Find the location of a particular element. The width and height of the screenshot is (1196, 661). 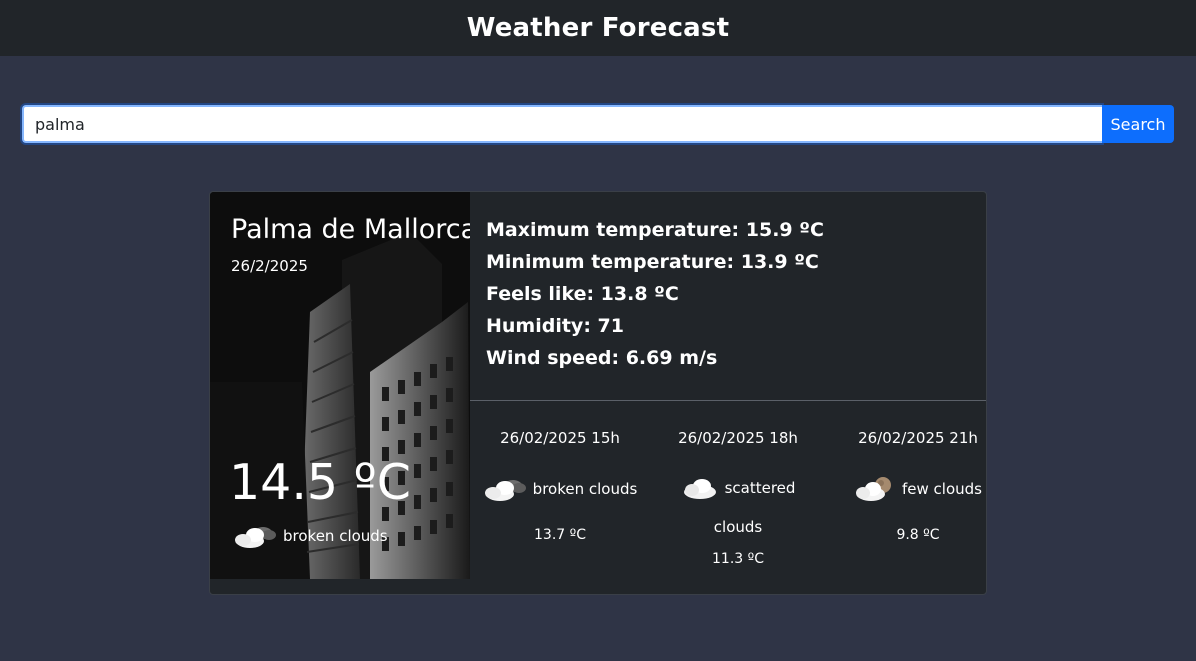

search-button: Search is located at coordinates (1138, 124).